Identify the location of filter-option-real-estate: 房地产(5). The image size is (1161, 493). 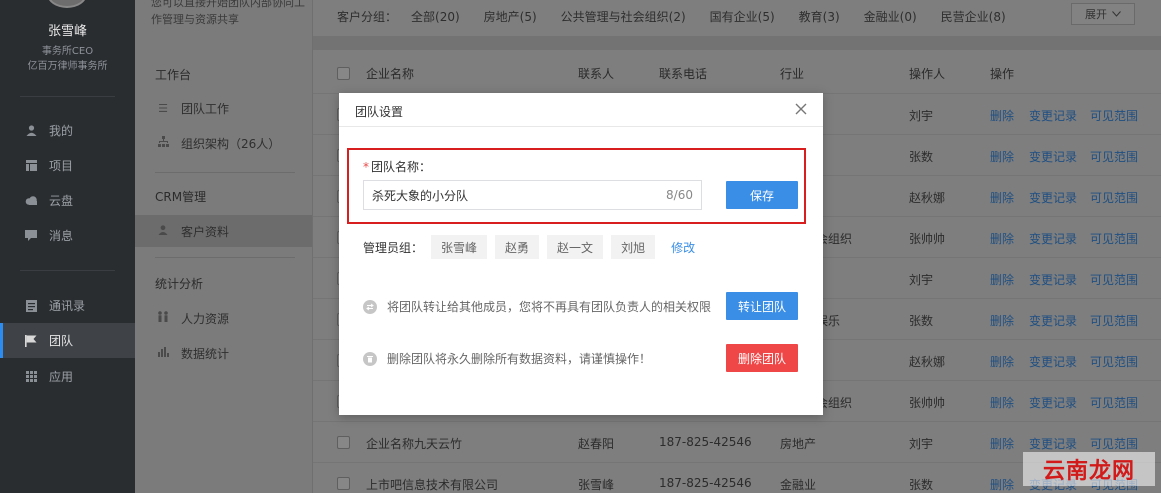
(510, 16).